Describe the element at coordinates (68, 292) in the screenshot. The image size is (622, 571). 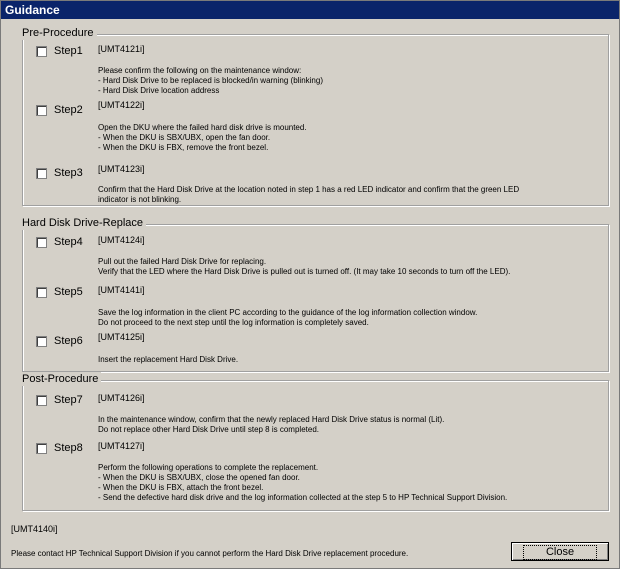
I see `step5-label: Step5` at that location.